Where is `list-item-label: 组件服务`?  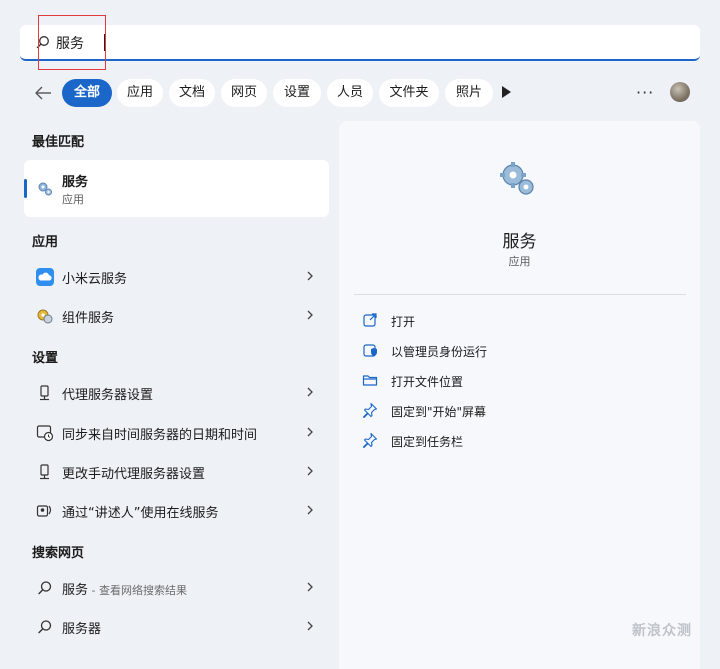 list-item-label: 组件服务 is located at coordinates (88, 318).